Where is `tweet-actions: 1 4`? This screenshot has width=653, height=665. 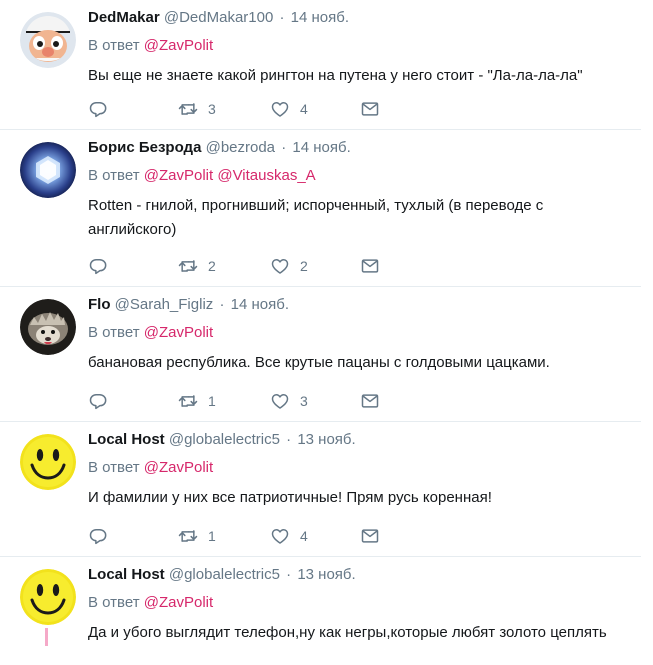 tweet-actions: 1 4 is located at coordinates (234, 536).